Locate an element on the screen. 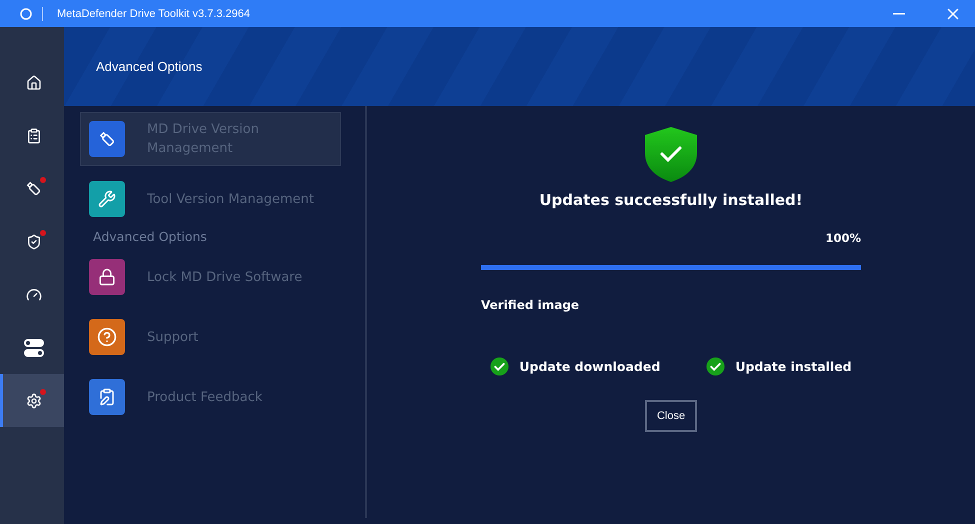 This screenshot has width=975, height=524. gauge-icon is located at coordinates (34, 294).